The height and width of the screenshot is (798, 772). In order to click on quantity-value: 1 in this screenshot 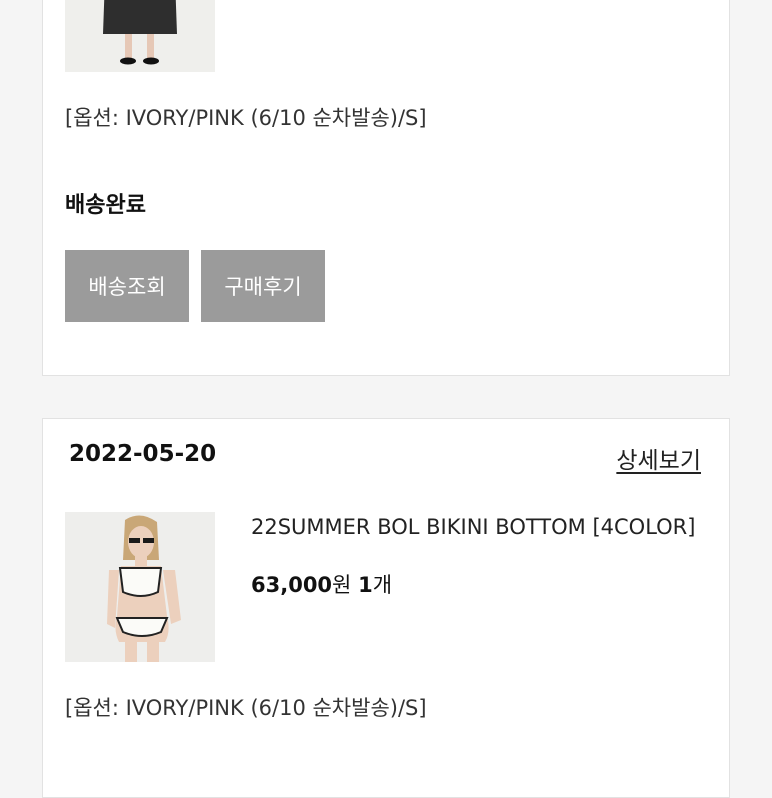, I will do `click(365, 585)`.